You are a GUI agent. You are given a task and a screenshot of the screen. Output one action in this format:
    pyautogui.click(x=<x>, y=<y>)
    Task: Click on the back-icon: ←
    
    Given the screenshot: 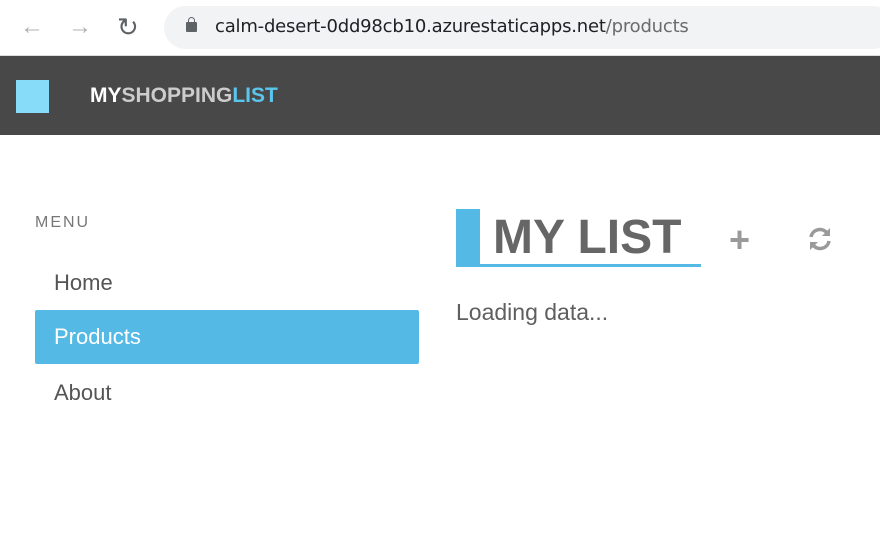 What is the action you would take?
    pyautogui.click(x=32, y=27)
    